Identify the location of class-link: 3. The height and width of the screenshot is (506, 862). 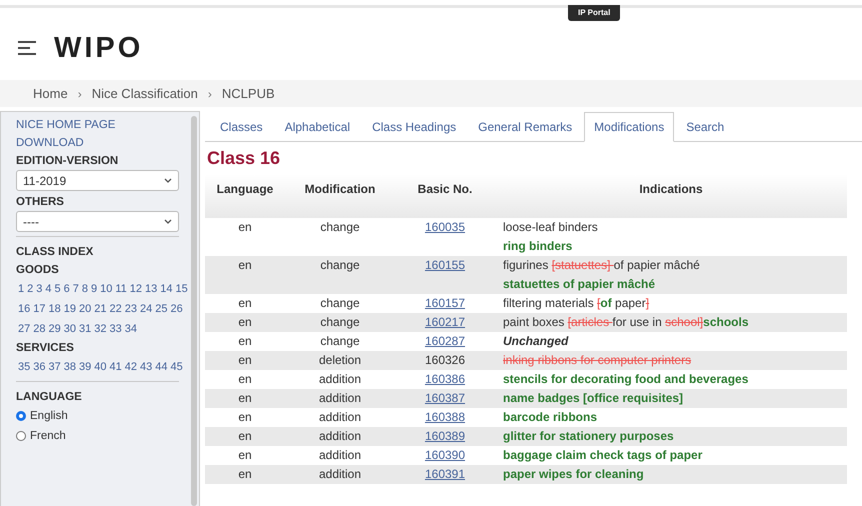
(39, 289).